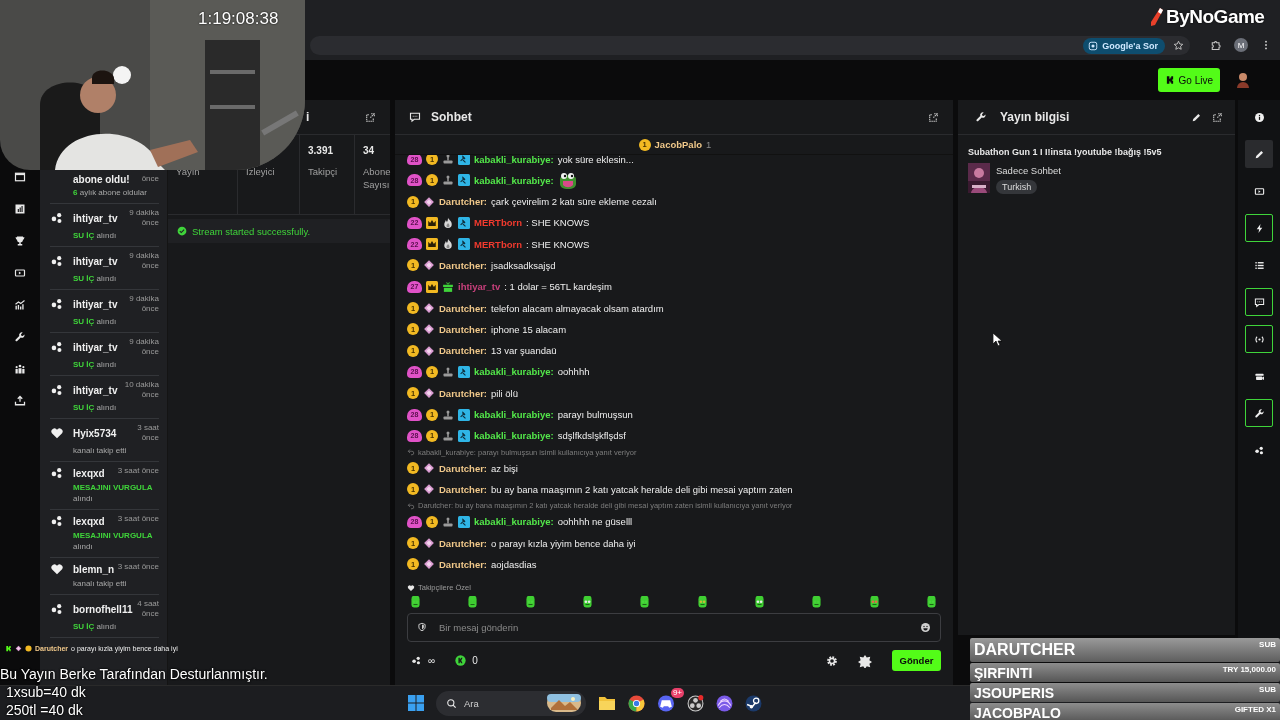 The height and width of the screenshot is (720, 1280). I want to click on wrench-icon, so click(20, 337).